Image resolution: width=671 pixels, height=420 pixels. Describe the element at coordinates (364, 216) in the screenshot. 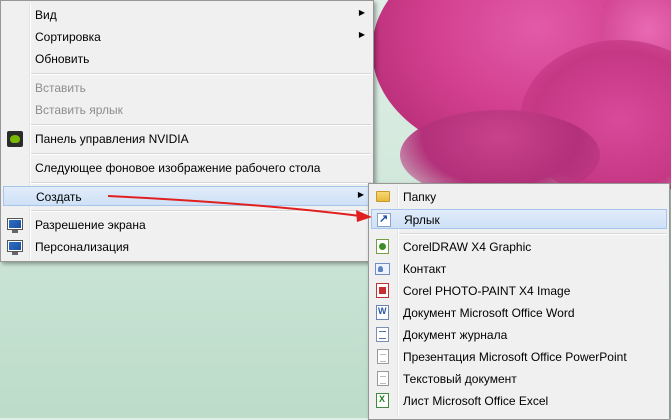

I see `annotation-arrow-head` at that location.